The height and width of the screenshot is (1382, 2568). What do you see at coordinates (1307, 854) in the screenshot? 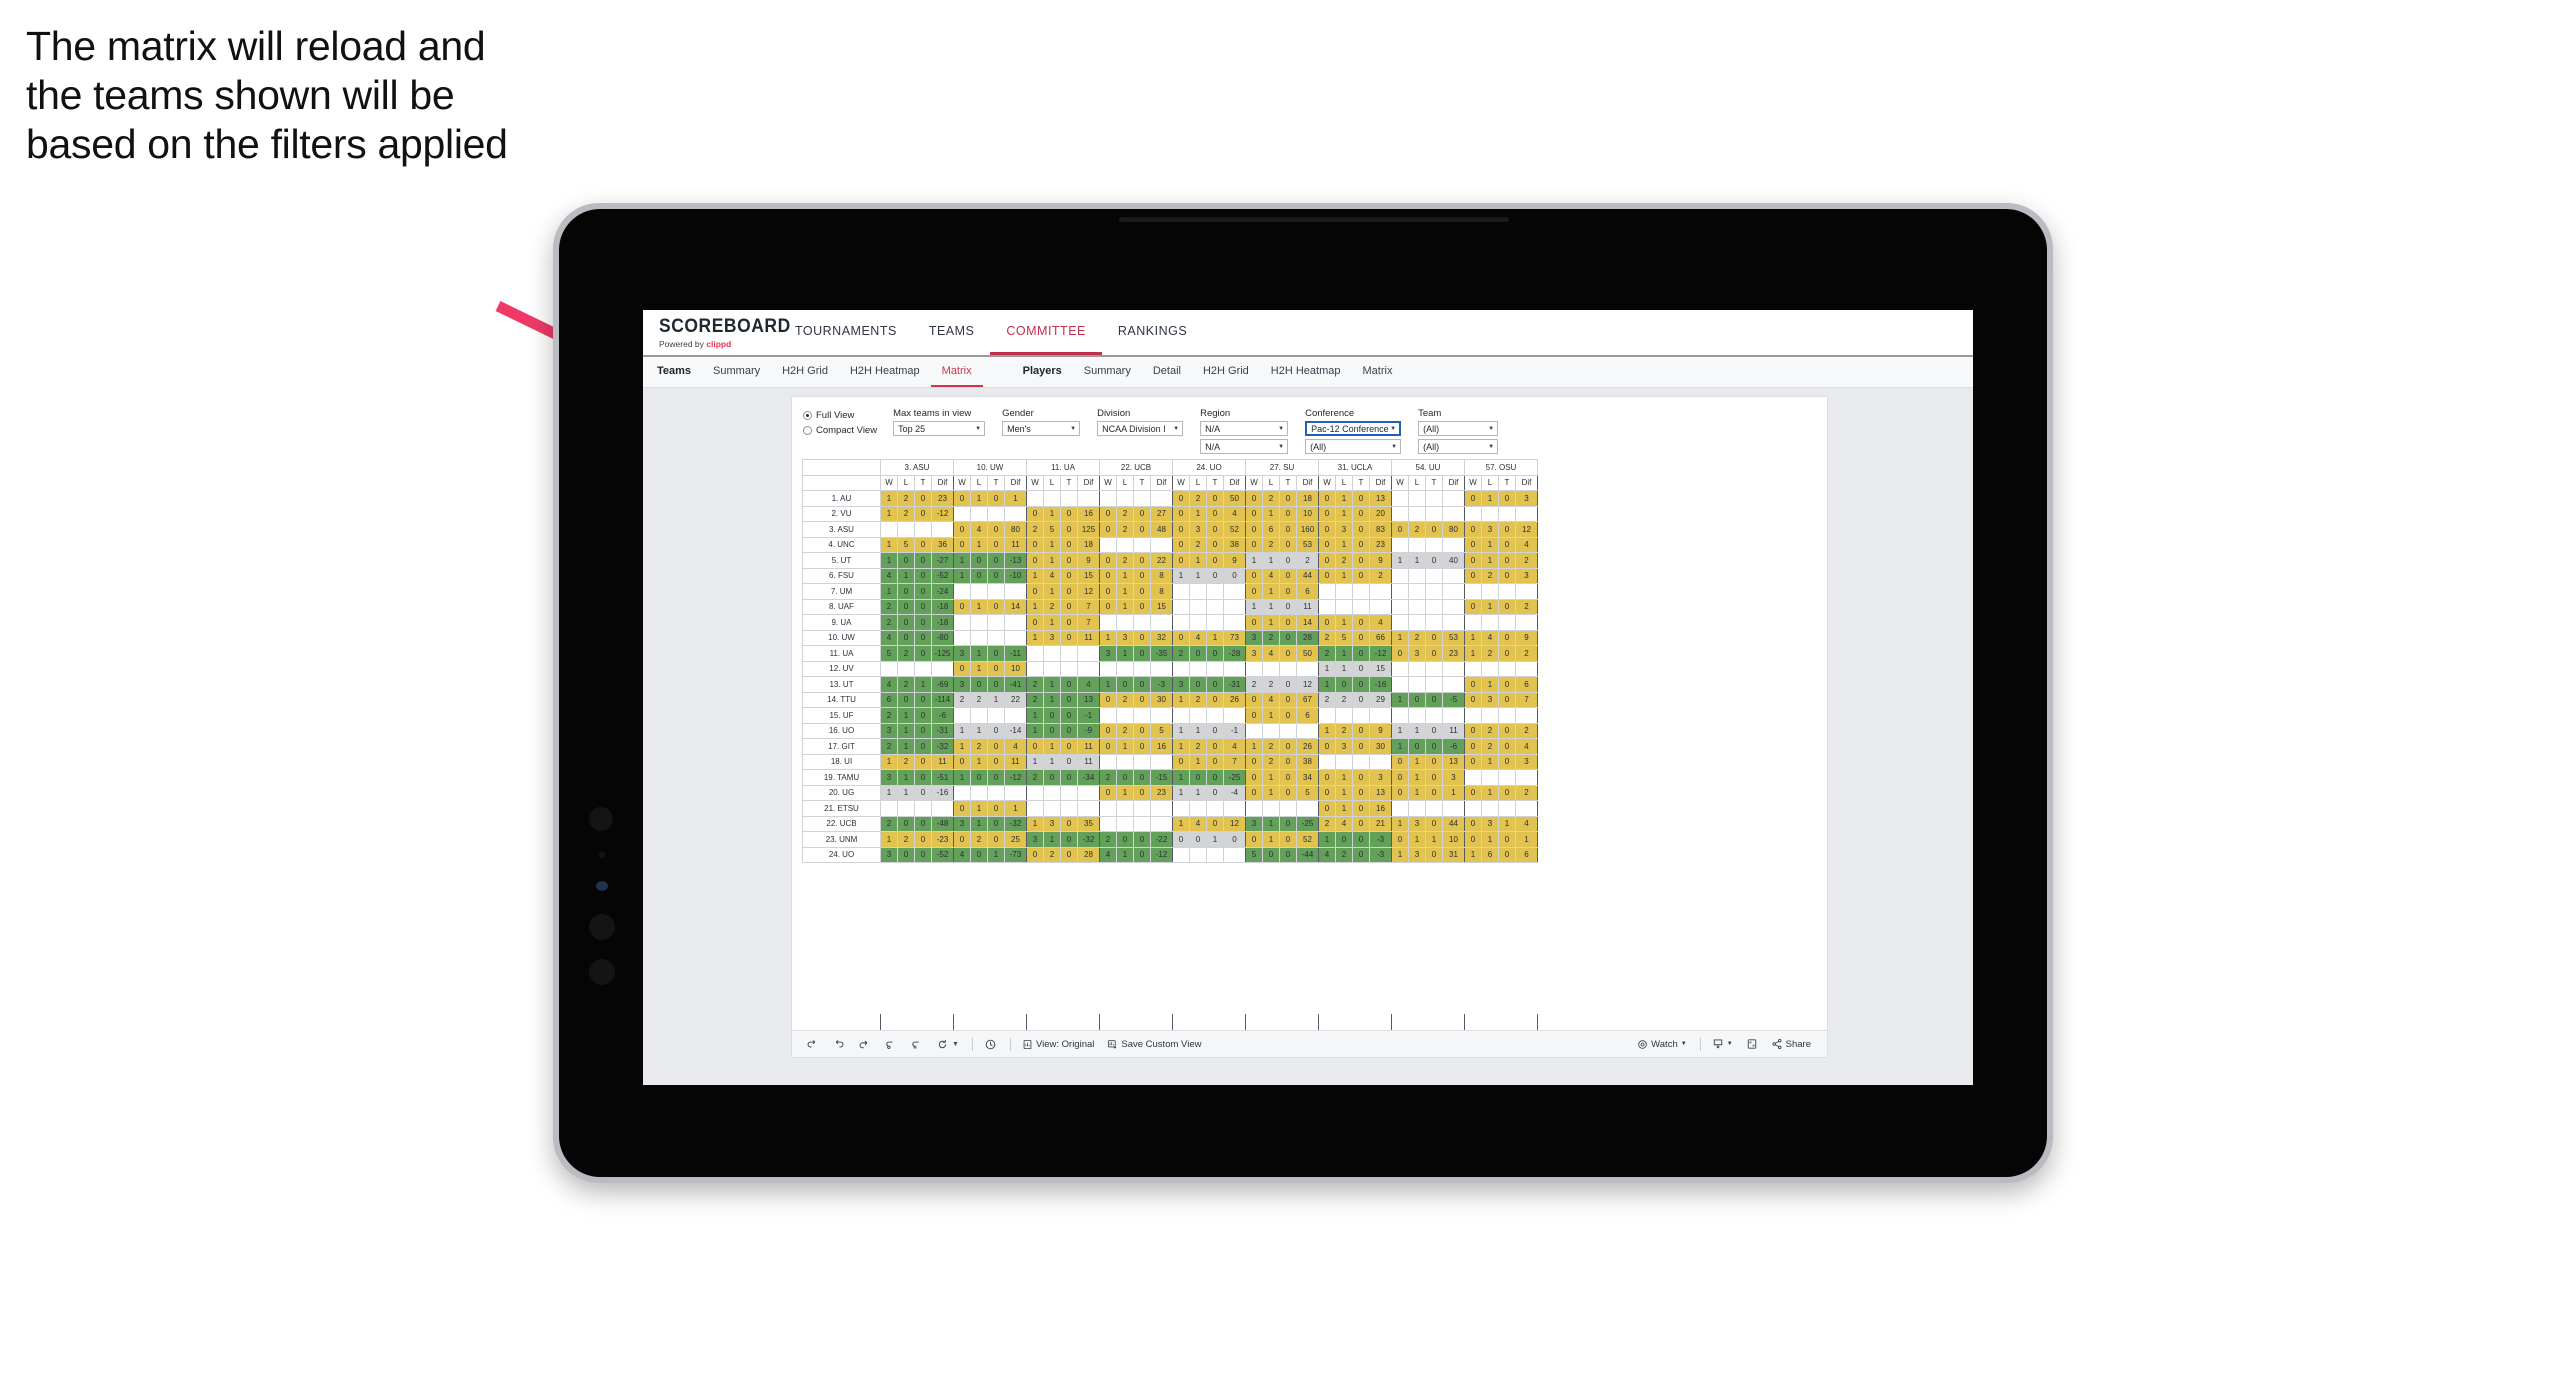
I see `matrix-cell: -44` at bounding box center [1307, 854].